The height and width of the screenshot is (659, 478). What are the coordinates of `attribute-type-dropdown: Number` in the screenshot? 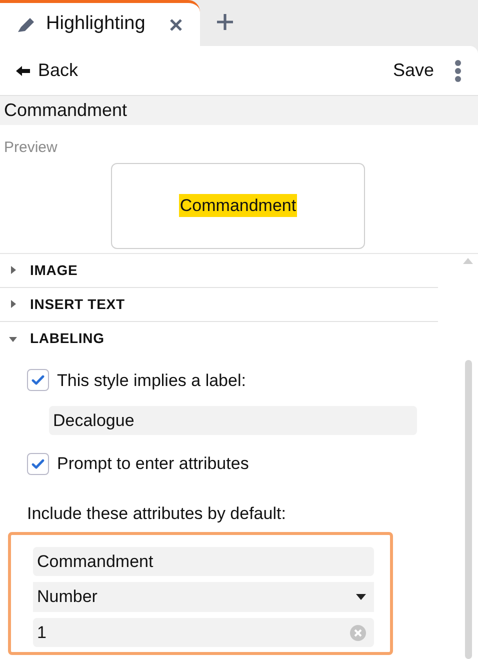 It's located at (203, 597).